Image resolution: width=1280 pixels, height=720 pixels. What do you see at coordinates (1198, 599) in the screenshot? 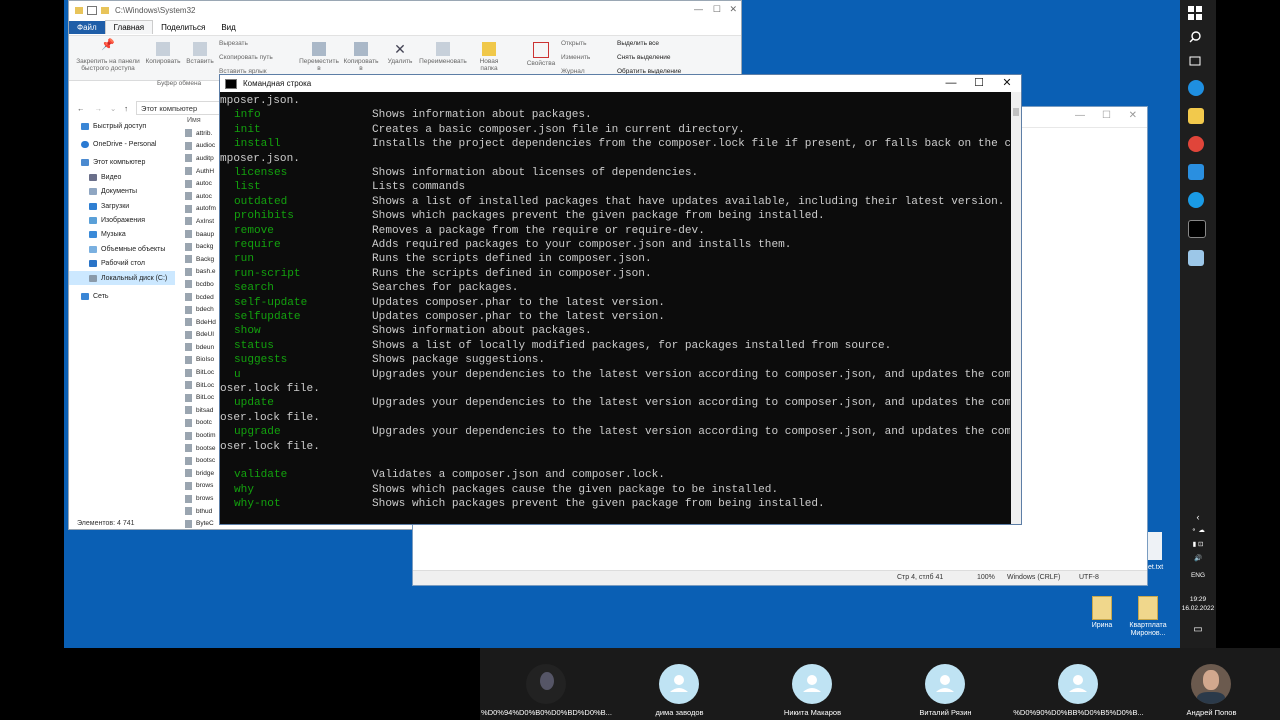
I see `clock-time: 19:29` at bounding box center [1198, 599].